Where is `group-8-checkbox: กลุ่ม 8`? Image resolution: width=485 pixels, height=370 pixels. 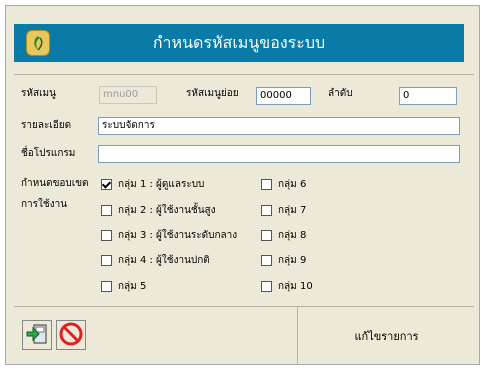
group-8-checkbox: กลุ่ม 8 is located at coordinates (283, 235).